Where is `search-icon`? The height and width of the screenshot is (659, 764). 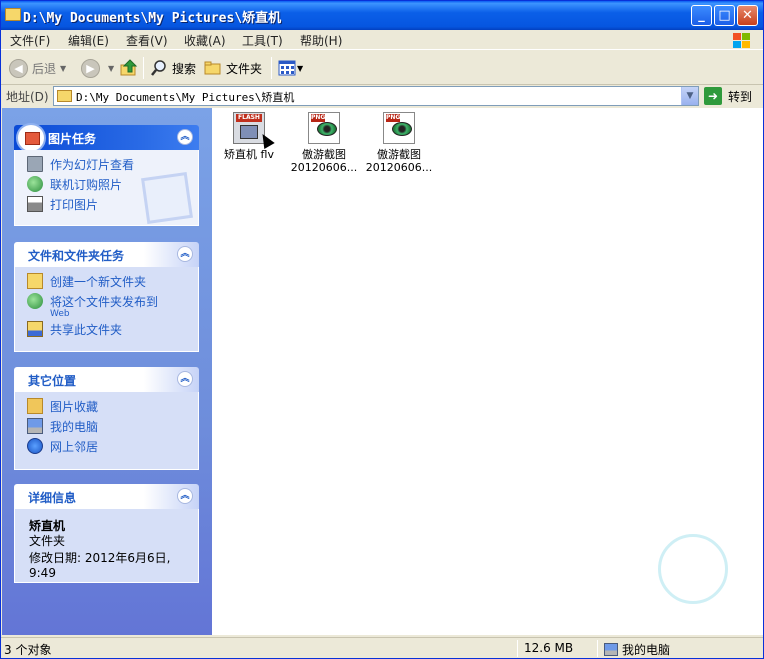
search-icon is located at coordinates (158, 68).